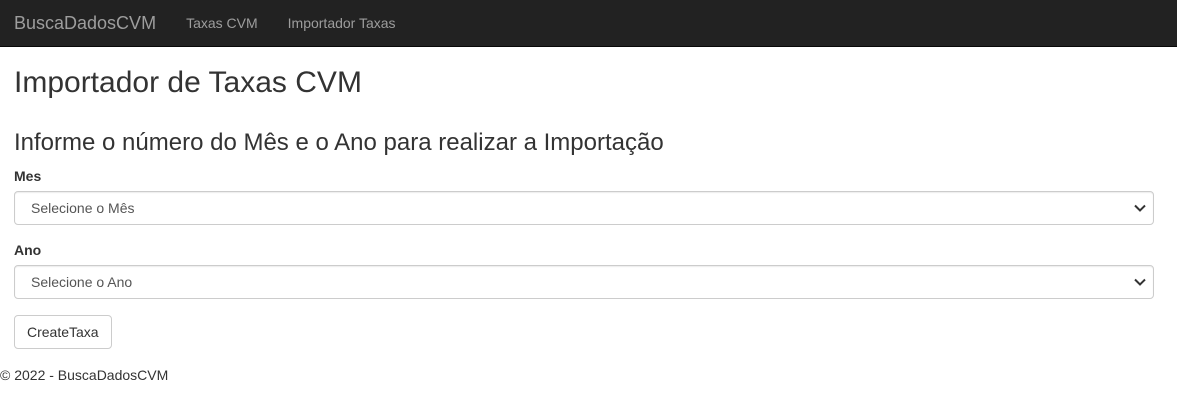 This screenshot has height=407, width=1177. Describe the element at coordinates (82, 282) in the screenshot. I see `year-select-value: Selecione o Ano` at that location.